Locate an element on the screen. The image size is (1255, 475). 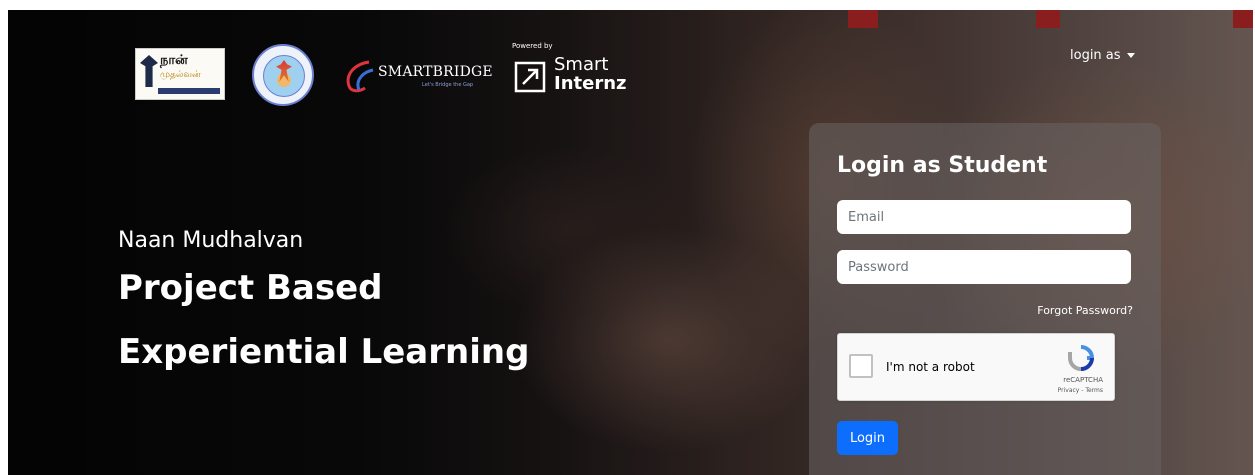
smart-internz-logo-icon is located at coordinates (530, 77).